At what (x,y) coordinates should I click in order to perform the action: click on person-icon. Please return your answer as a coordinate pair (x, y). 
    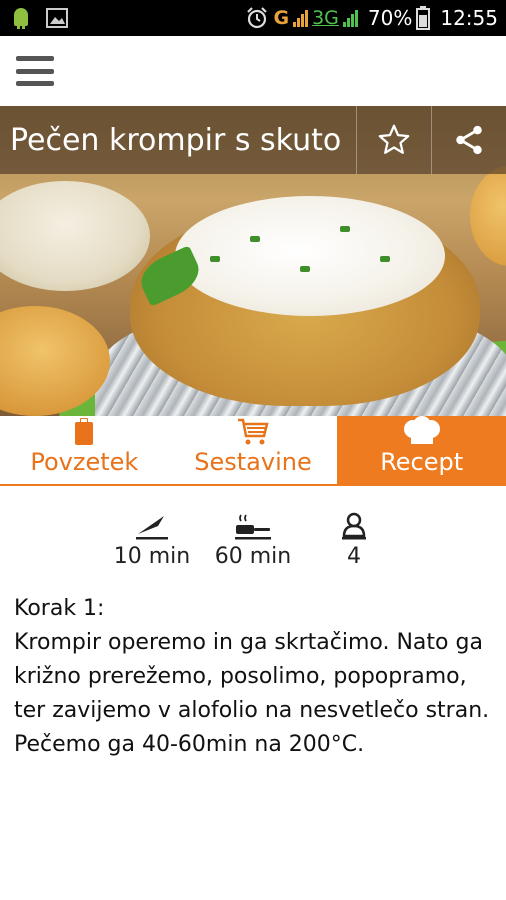
    Looking at the image, I should click on (354, 526).